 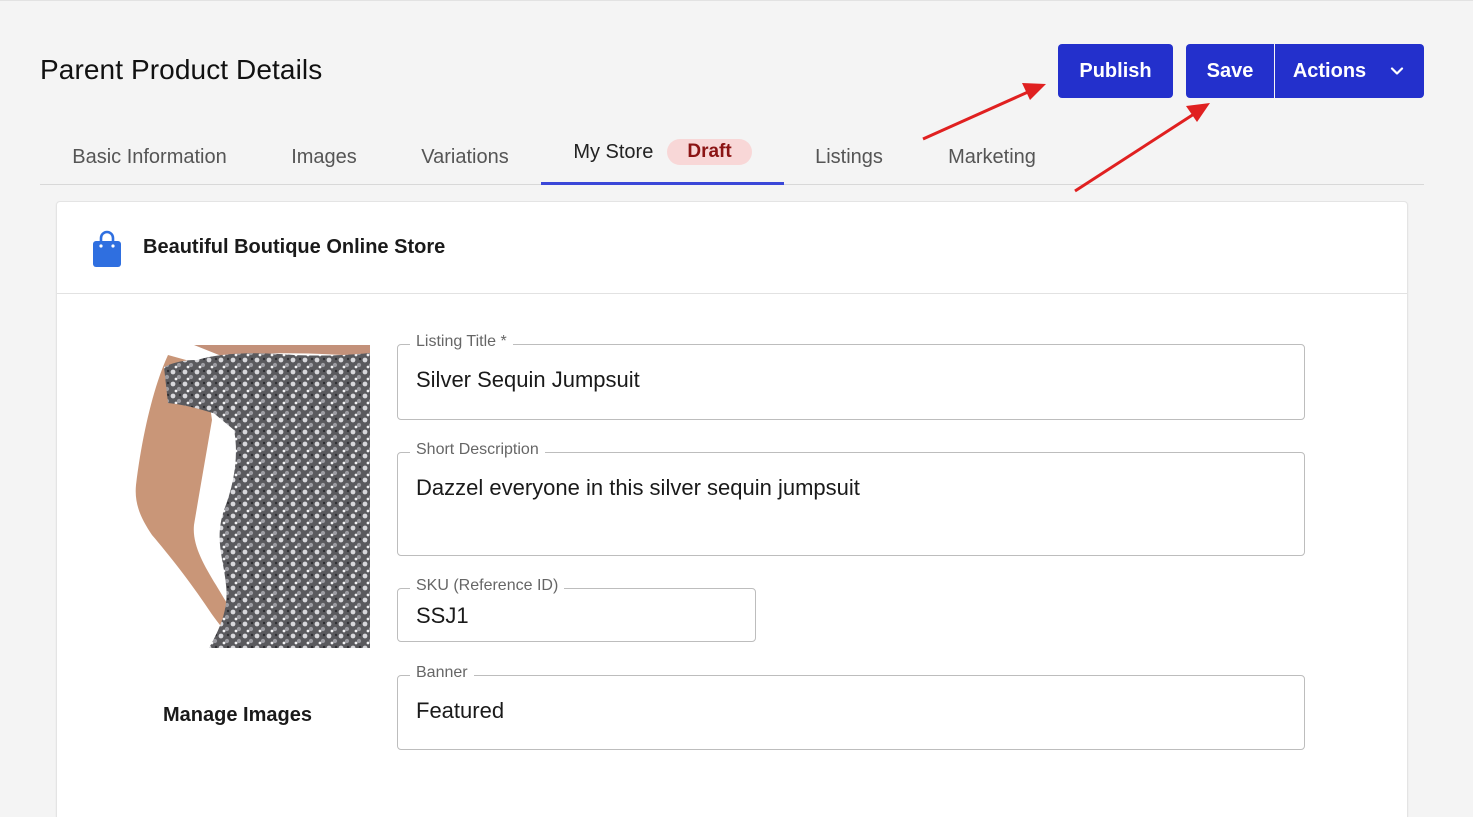 What do you see at coordinates (576, 609) in the screenshot?
I see `sku-field: SKU (Reference ID) SSJ1` at bounding box center [576, 609].